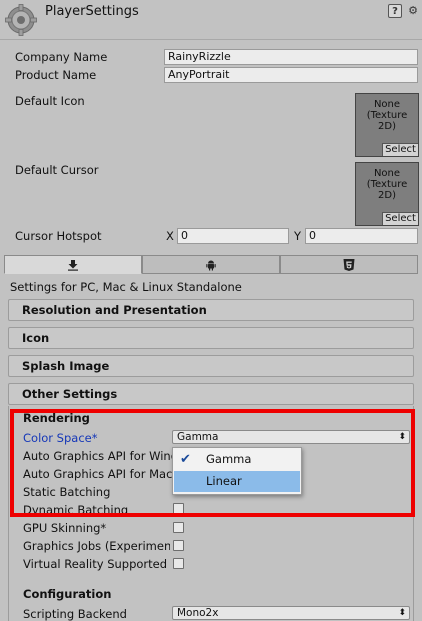 The image size is (422, 621). Describe the element at coordinates (229, 459) in the screenshot. I see `popup-option-label: Gamma` at that location.